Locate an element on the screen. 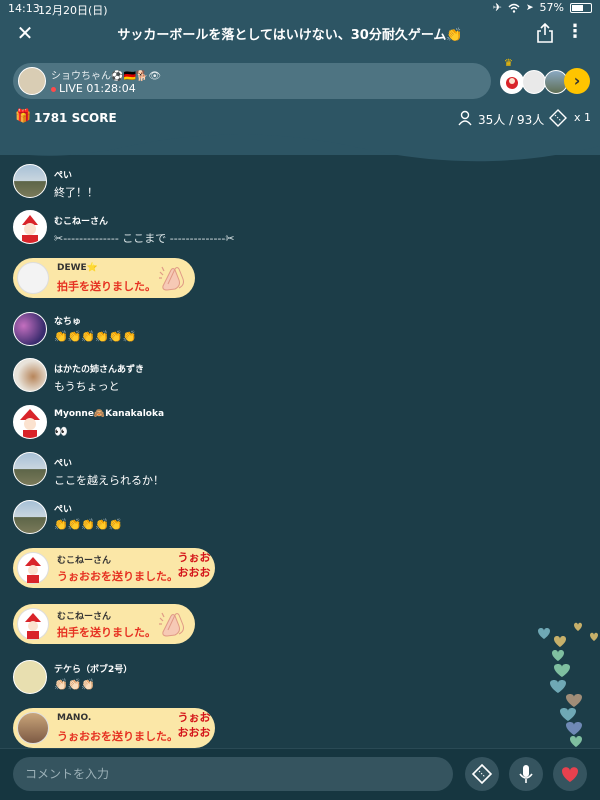  host-info: ショウちゃん⚽🇩🇪🐕👁 LIVE 01:28:04 is located at coordinates (252, 81).